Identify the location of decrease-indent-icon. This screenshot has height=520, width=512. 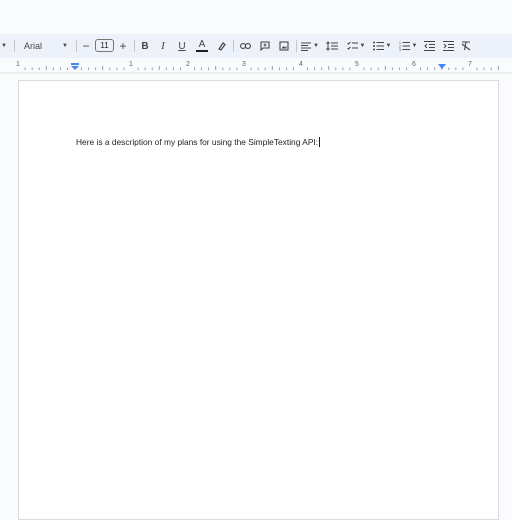
(429, 46).